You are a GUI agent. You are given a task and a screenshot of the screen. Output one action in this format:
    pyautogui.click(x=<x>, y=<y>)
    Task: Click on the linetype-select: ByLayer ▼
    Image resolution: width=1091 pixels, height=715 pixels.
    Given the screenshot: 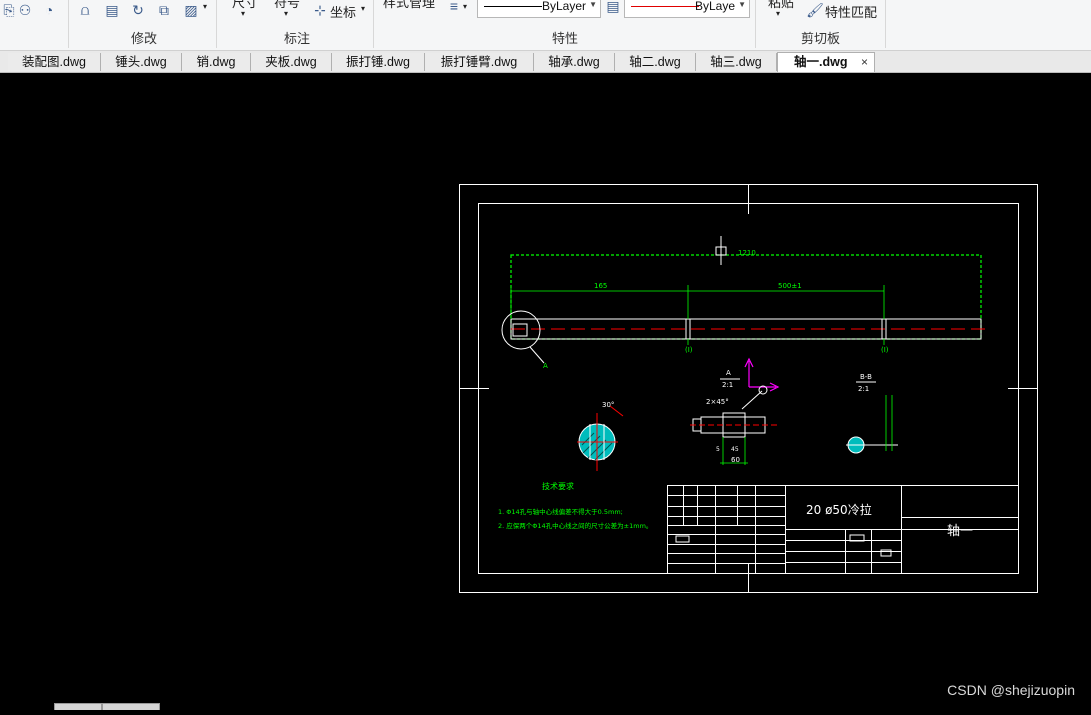 What is the action you would take?
    pyautogui.click(x=539, y=9)
    